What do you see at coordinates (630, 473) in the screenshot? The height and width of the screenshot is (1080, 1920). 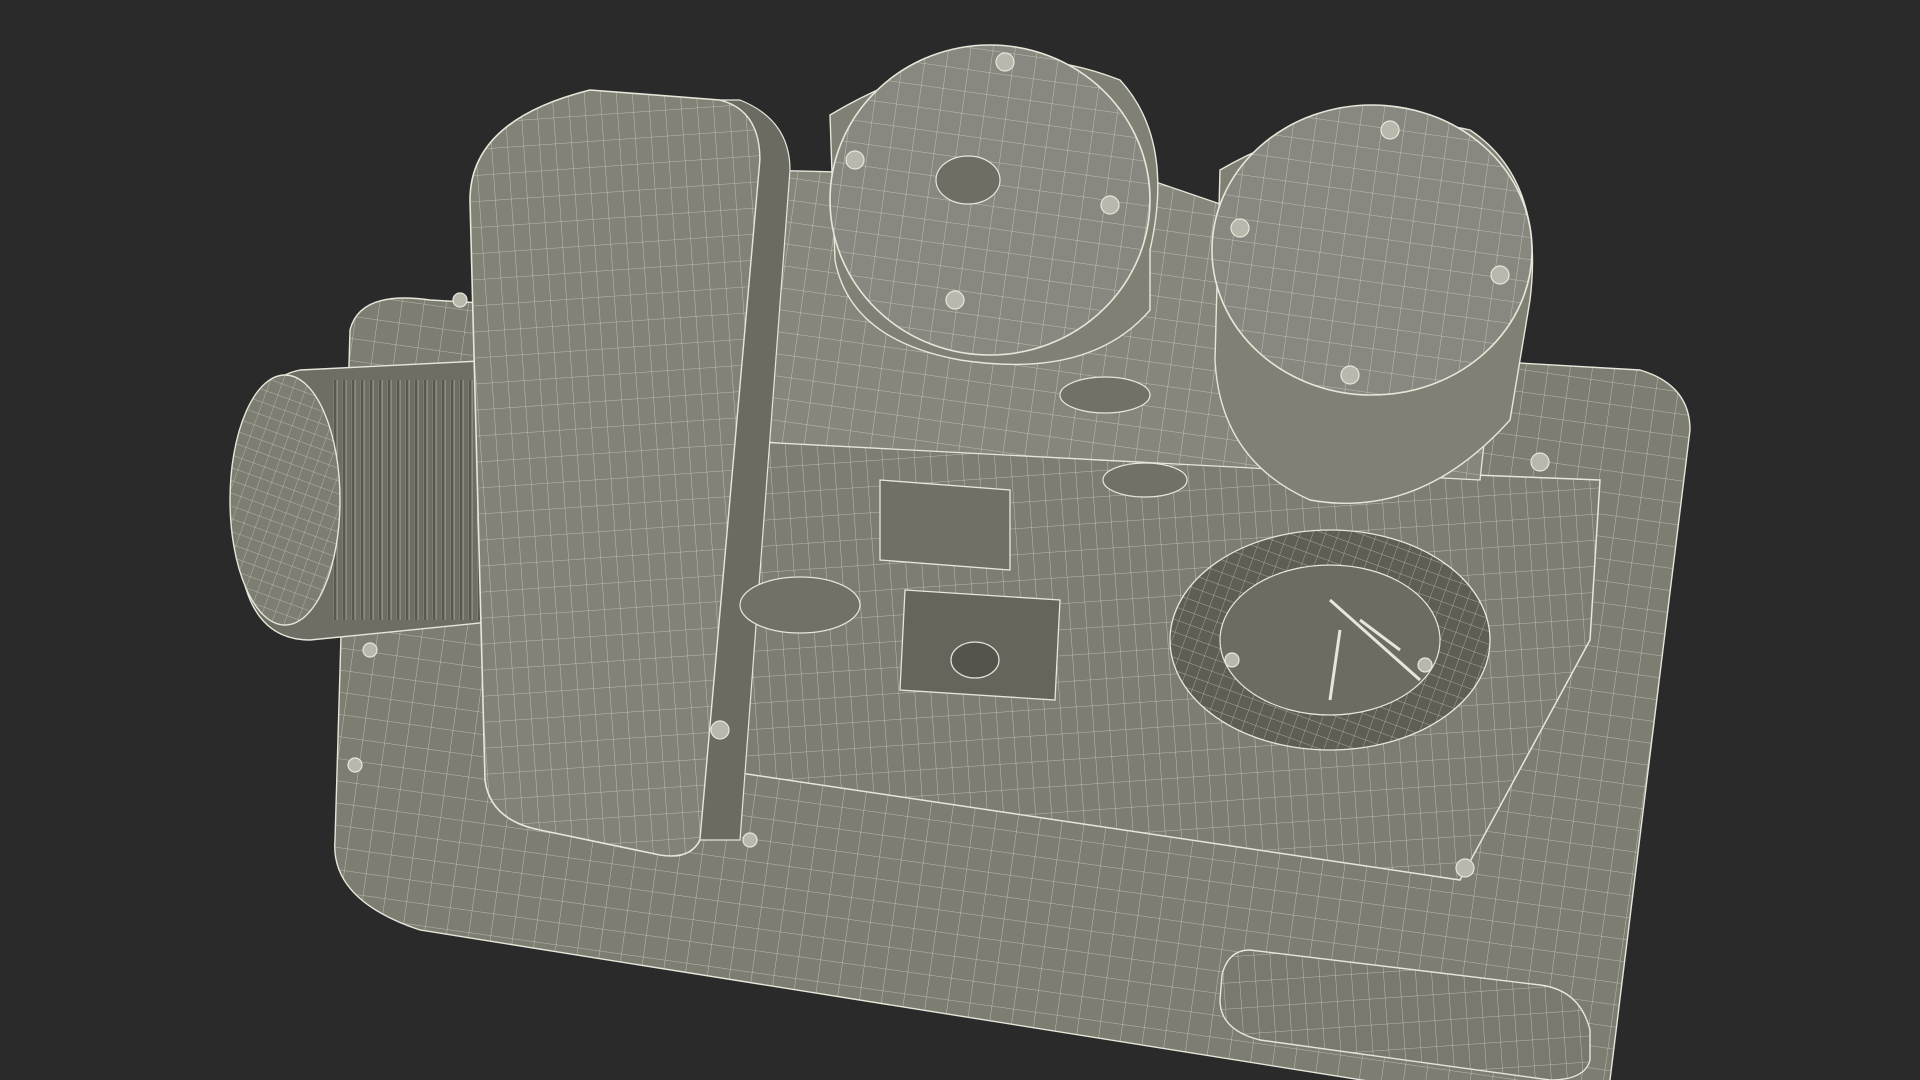 I see `belt-guard` at bounding box center [630, 473].